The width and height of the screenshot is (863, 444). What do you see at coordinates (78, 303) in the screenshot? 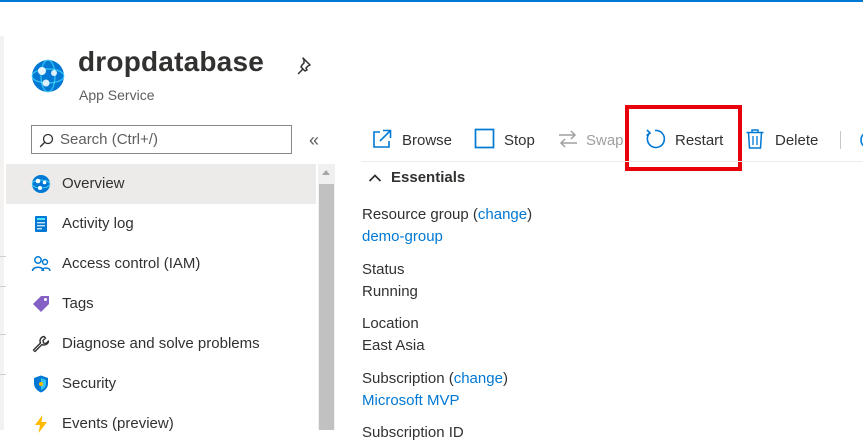
I see `sidebar-item-label: Tags` at bounding box center [78, 303].